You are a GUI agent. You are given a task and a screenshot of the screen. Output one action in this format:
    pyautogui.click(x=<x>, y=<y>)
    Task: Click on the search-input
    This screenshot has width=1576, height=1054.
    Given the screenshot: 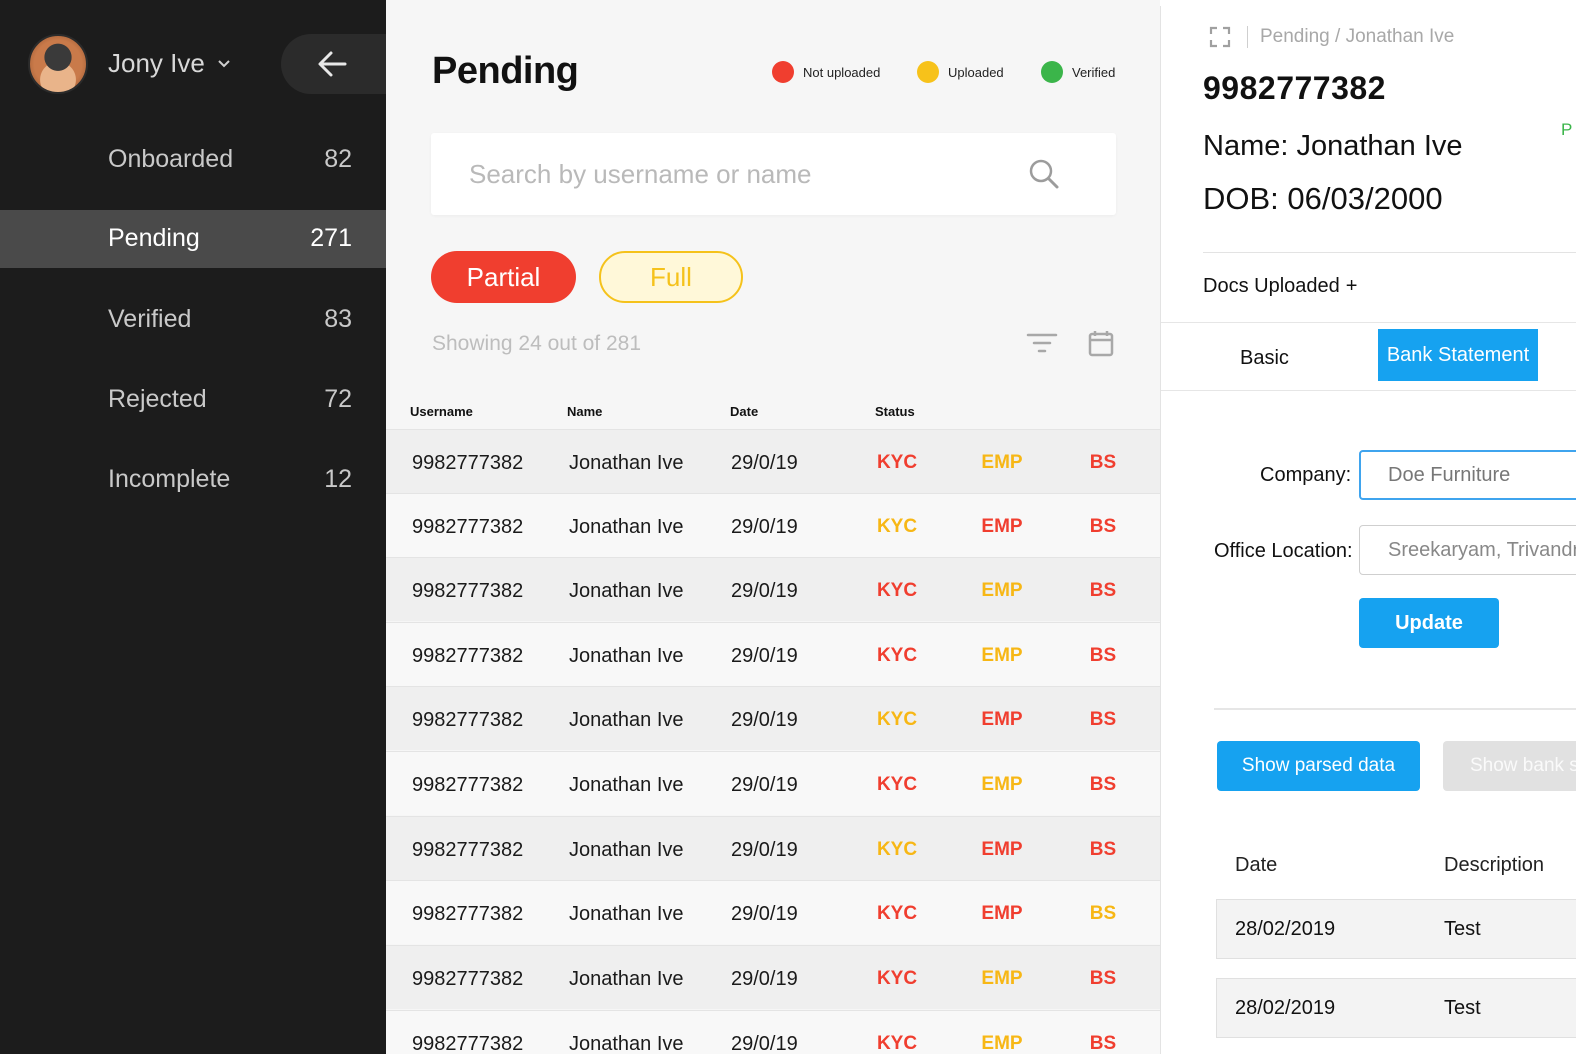 What is the action you would take?
    pyautogui.click(x=749, y=174)
    